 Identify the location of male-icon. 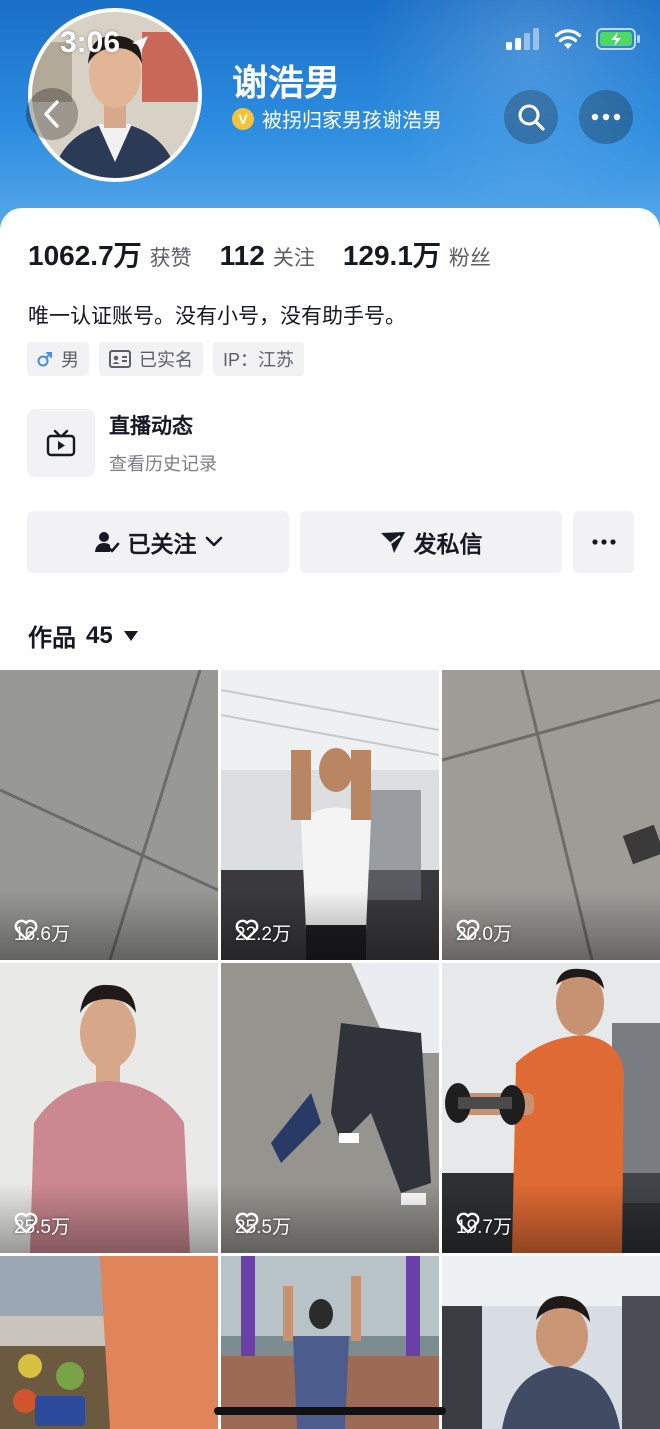
(44, 359).